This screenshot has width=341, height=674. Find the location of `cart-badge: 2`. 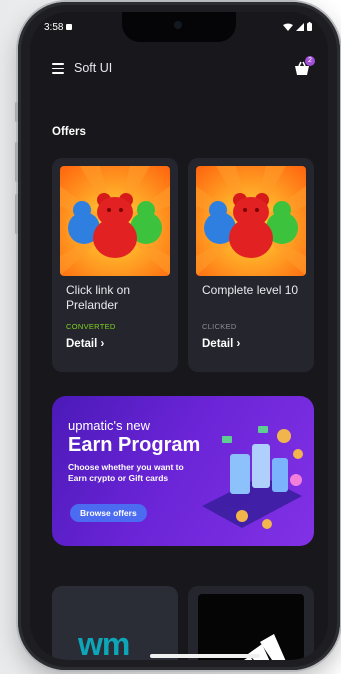

cart-badge: 2 is located at coordinates (310, 61).